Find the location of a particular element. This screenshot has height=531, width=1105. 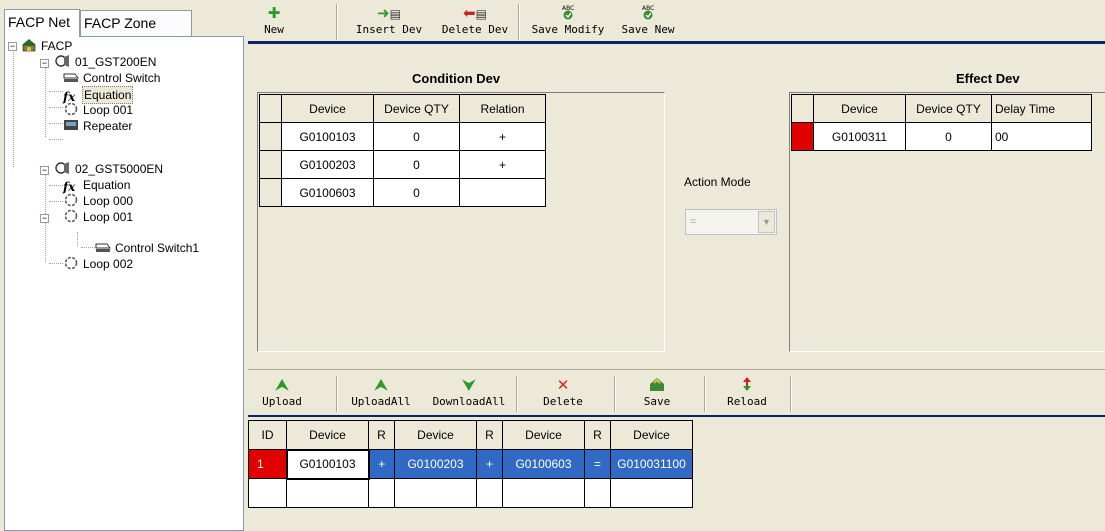

download-all-button: ⮟ DownloadAll is located at coordinates (469, 395).